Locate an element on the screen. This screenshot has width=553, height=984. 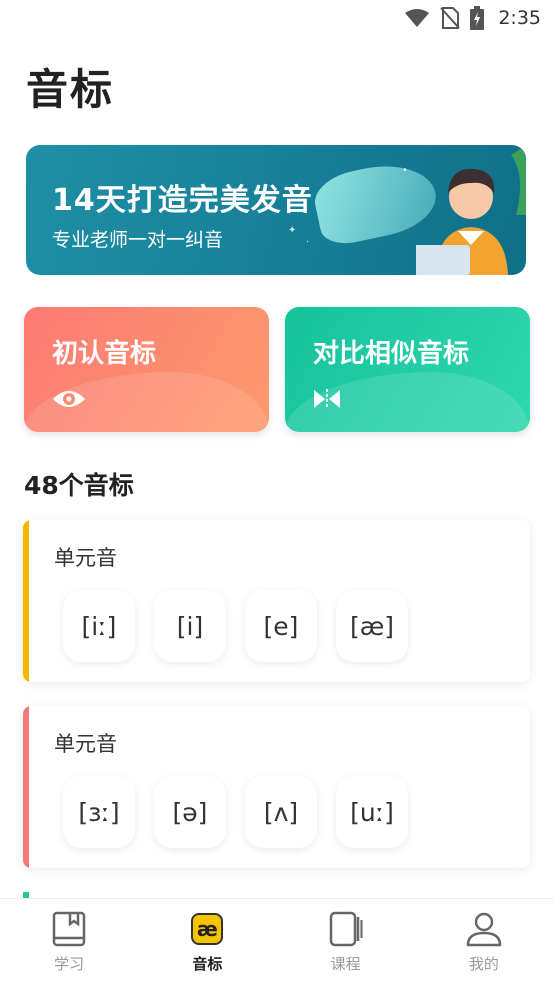
no-sim-icon is located at coordinates (450, 18).